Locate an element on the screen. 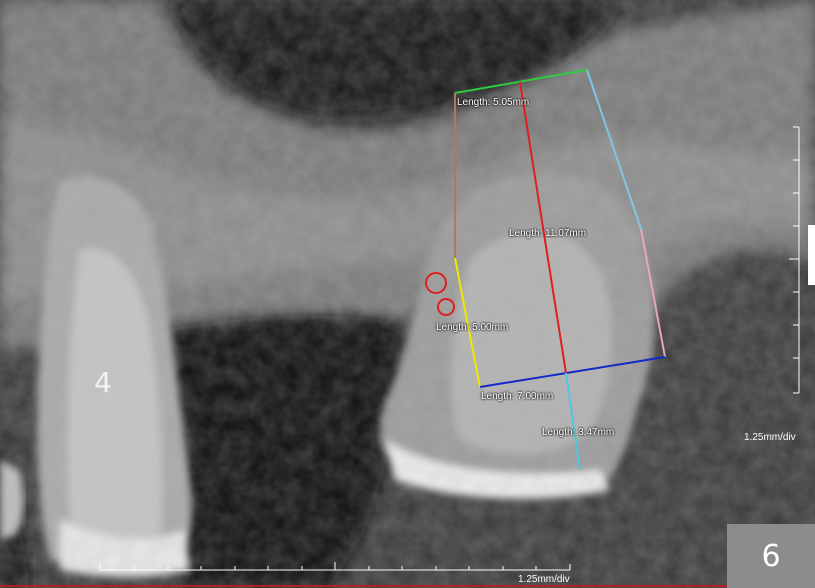  tooth-number-label: 4 is located at coordinates (103, 382).